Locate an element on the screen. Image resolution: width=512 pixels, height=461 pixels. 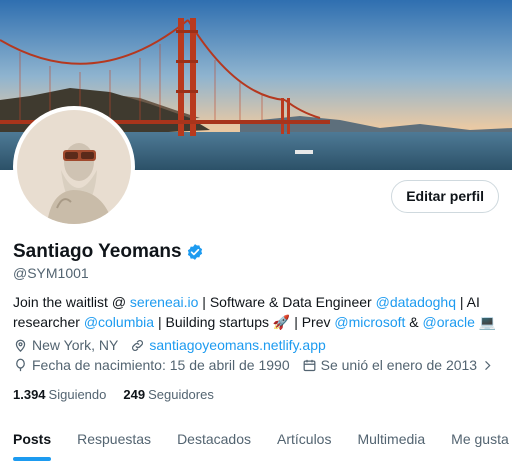
tab-label: Posts is located at coordinates (32, 439).